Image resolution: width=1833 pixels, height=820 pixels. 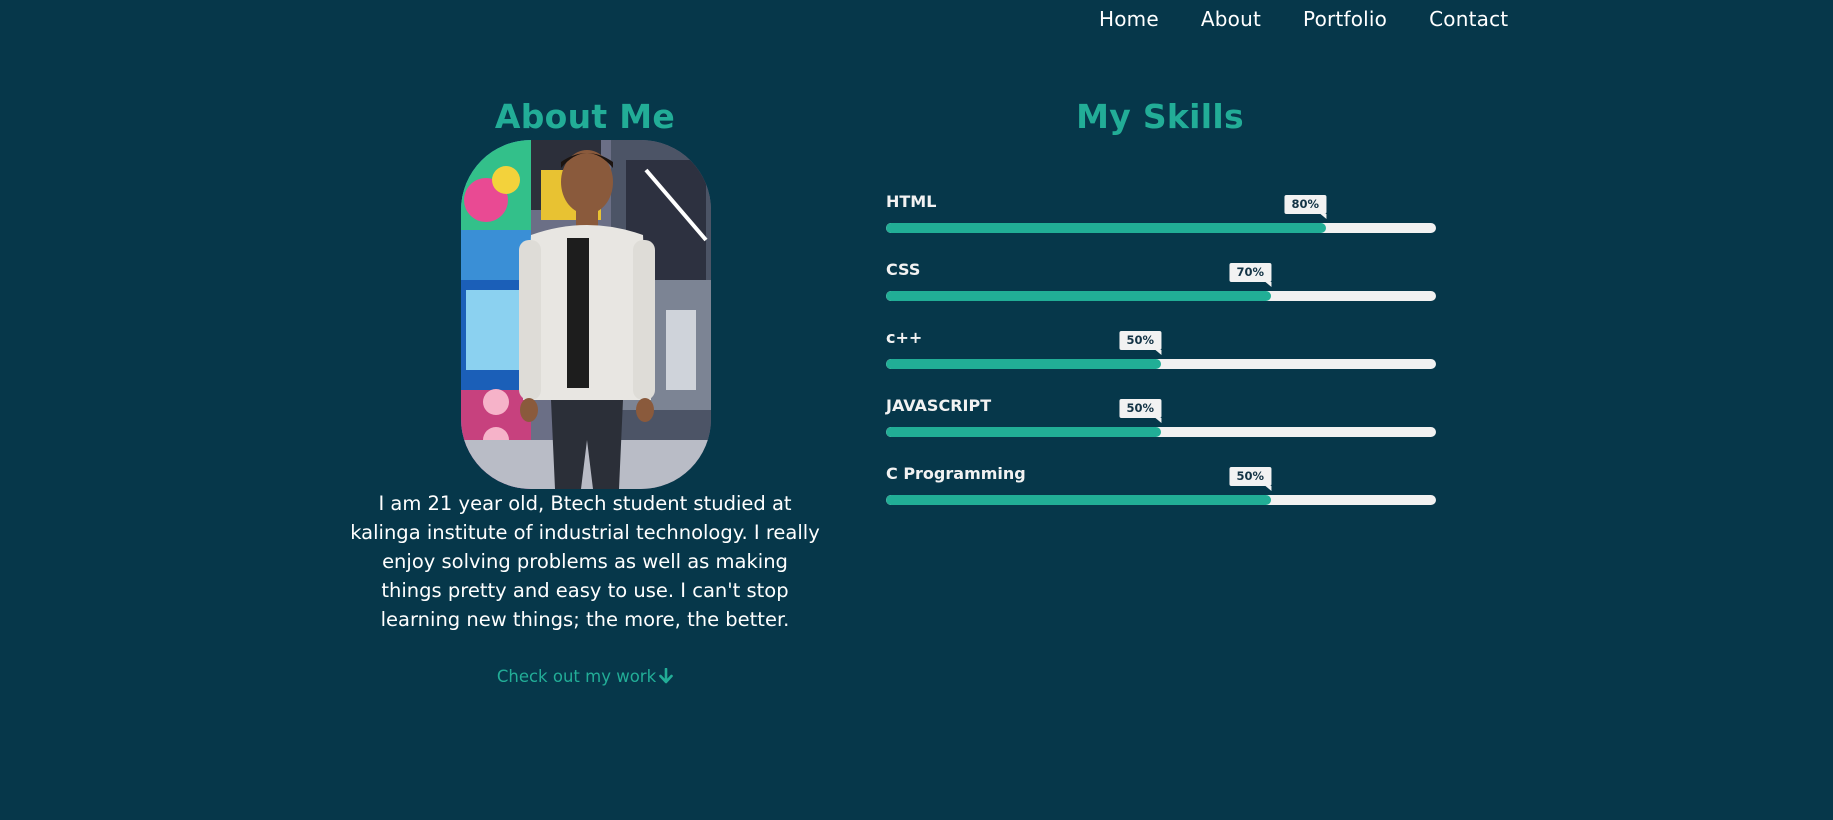 What do you see at coordinates (939, 405) in the screenshot?
I see `skill-name: JAVASCRIPT` at bounding box center [939, 405].